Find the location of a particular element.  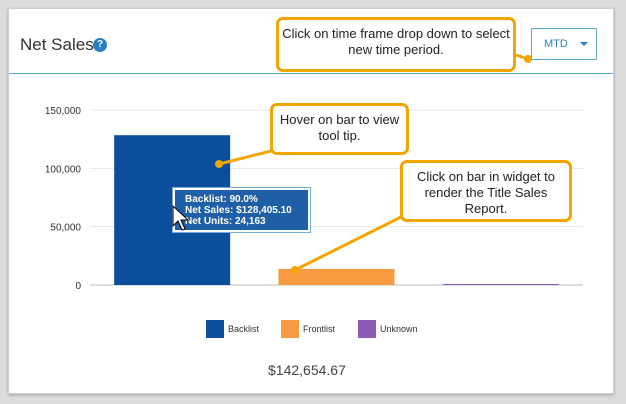

legend-swatch-backlist is located at coordinates (215, 329).